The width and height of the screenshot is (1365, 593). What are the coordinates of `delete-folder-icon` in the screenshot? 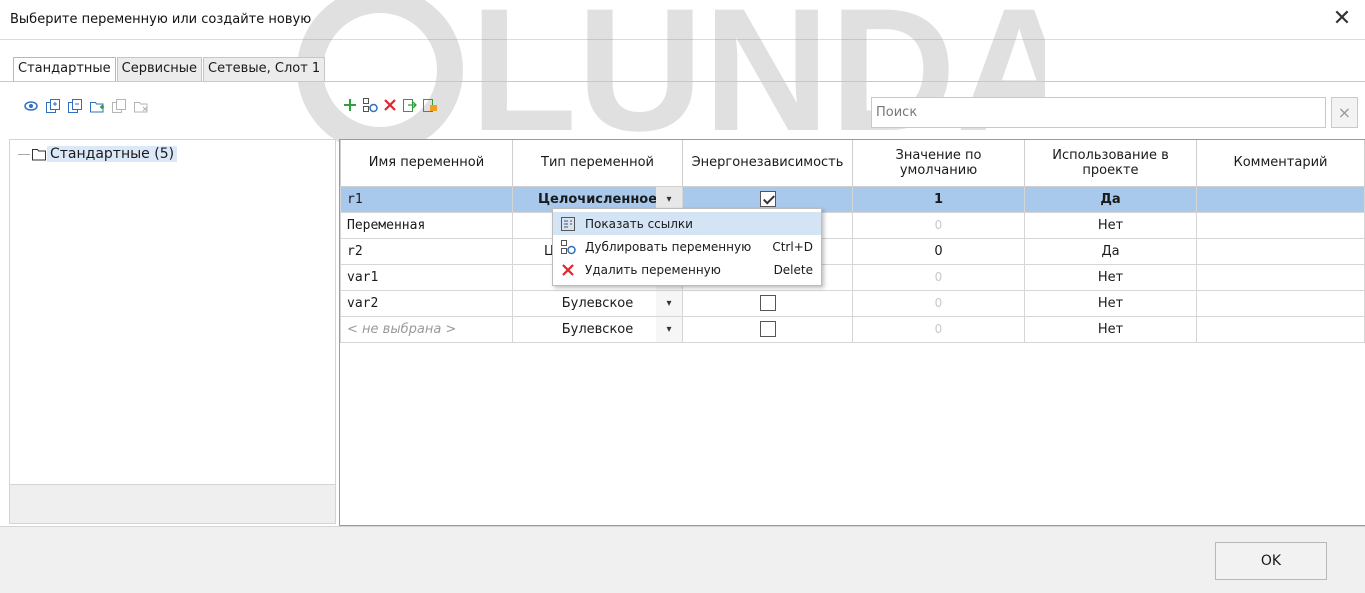 It's located at (141, 106).